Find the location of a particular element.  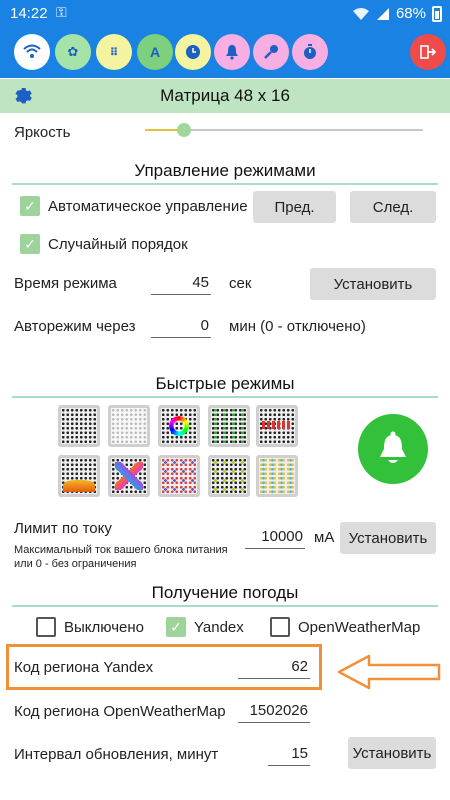

matrix-button: ⠿ is located at coordinates (114, 52).